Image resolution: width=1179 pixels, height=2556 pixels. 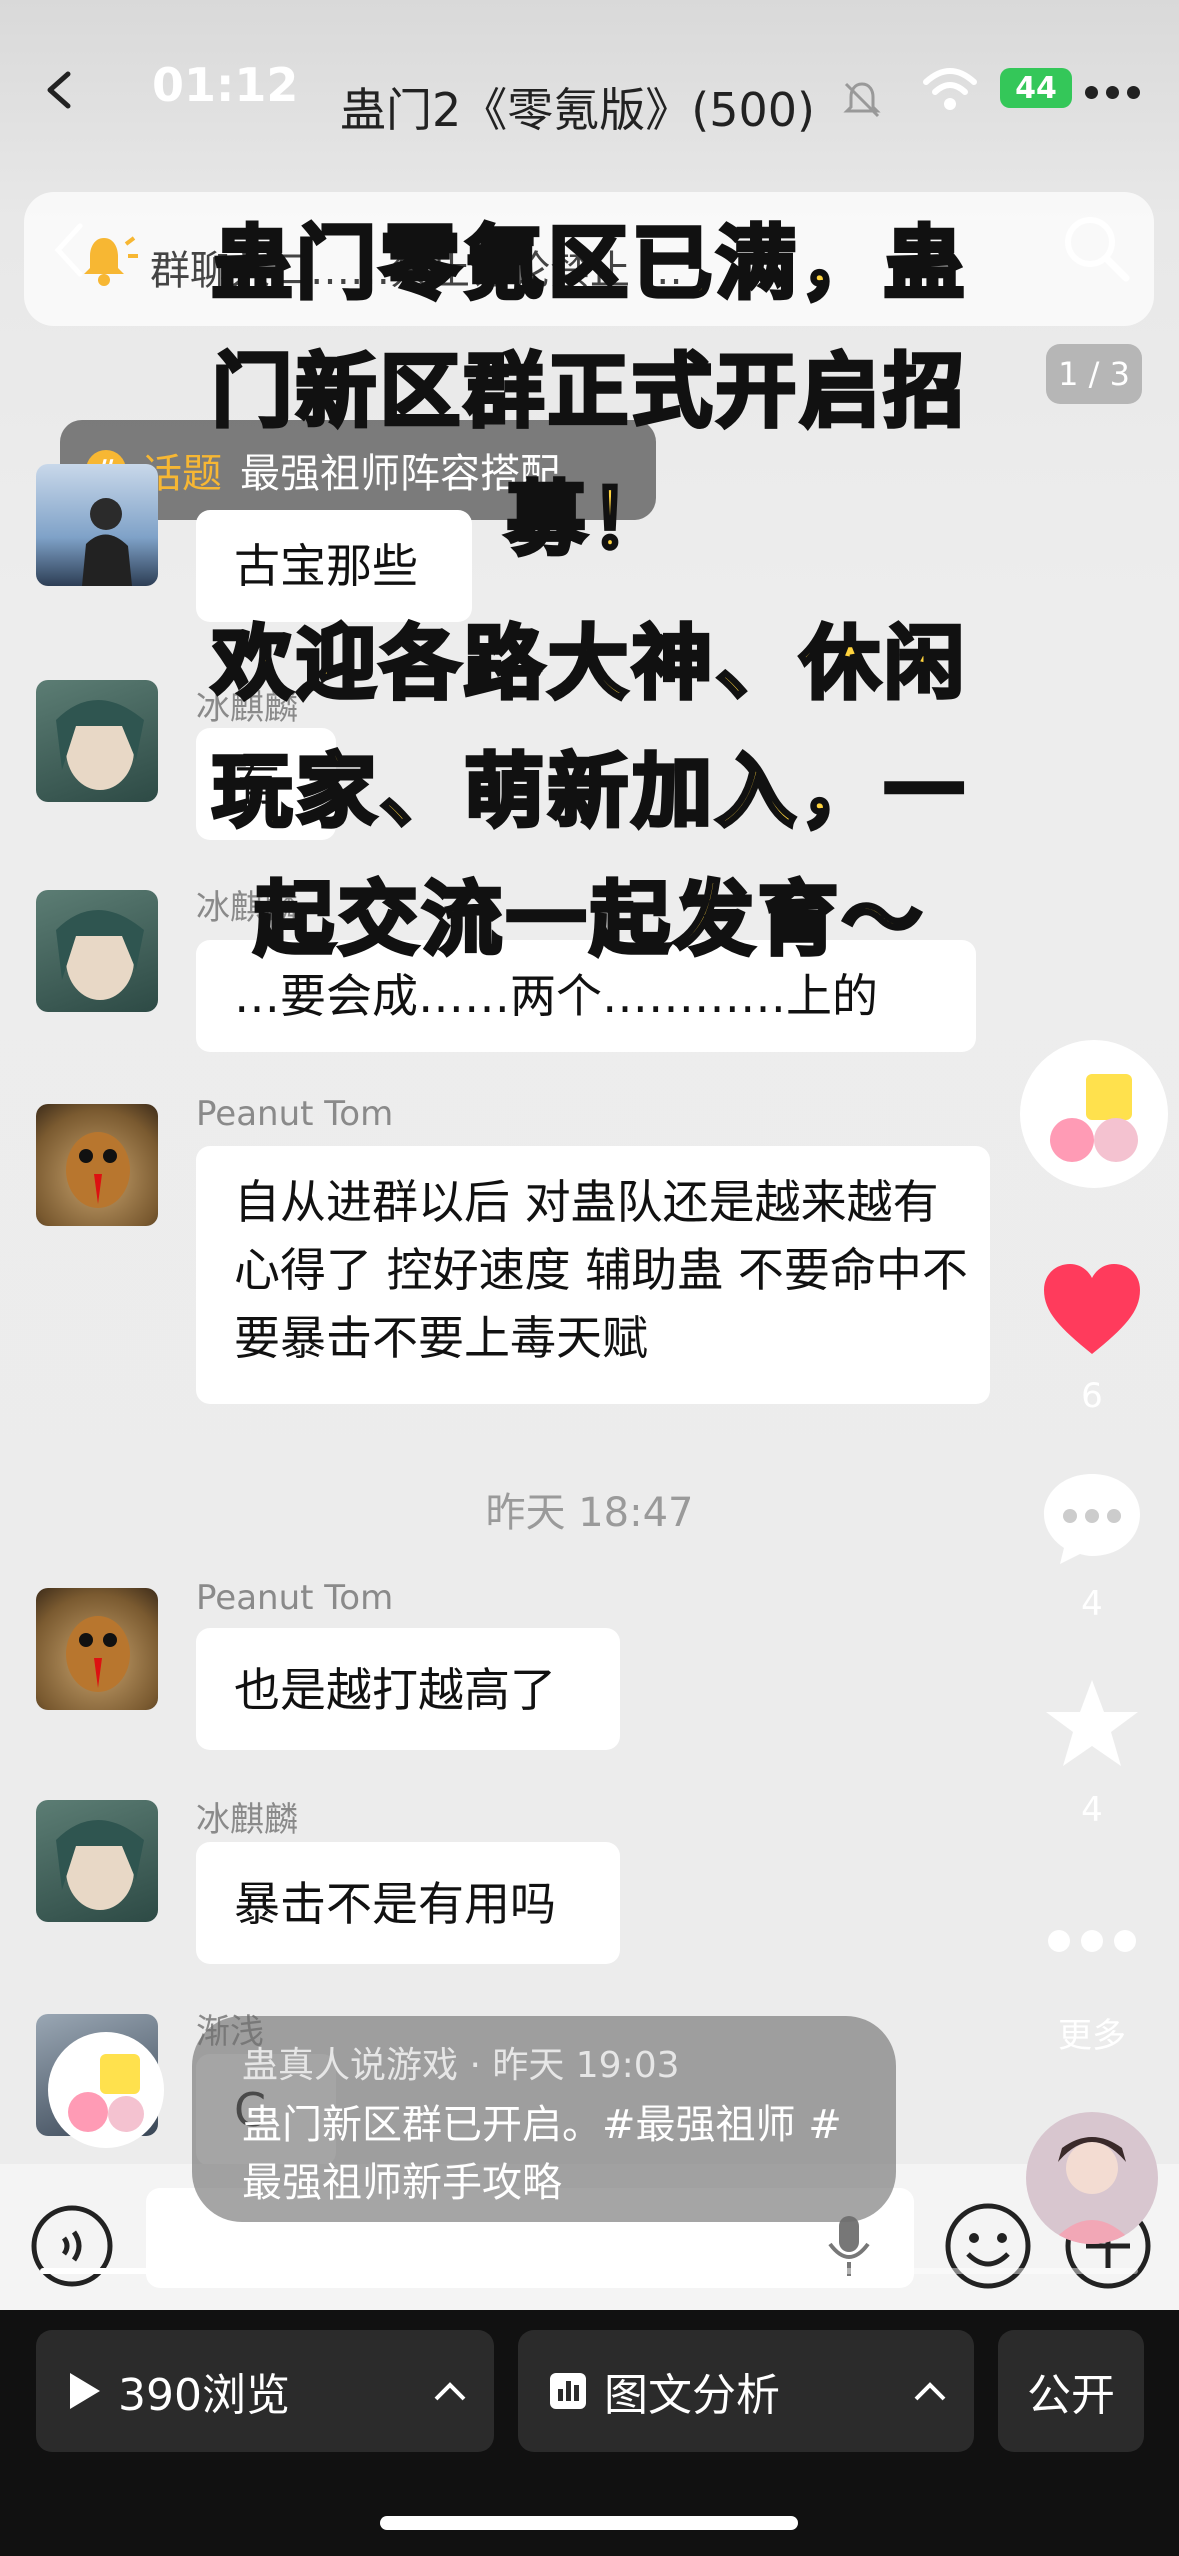 What do you see at coordinates (1092, 2036) in the screenshot?
I see `more-label: 更多` at bounding box center [1092, 2036].